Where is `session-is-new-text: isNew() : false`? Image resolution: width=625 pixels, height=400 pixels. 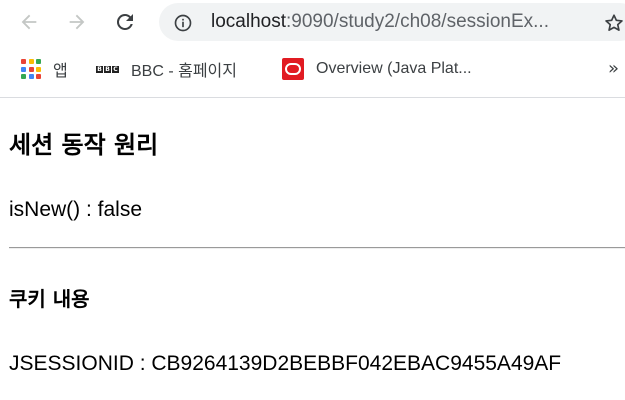 session-is-new-text: isNew() : false is located at coordinates (76, 209).